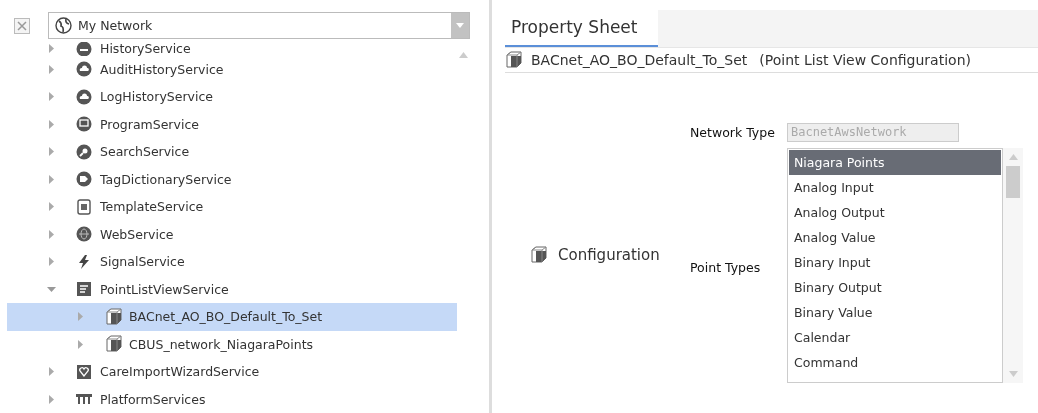  I want to click on list-item: Niagara Points, so click(895, 162).